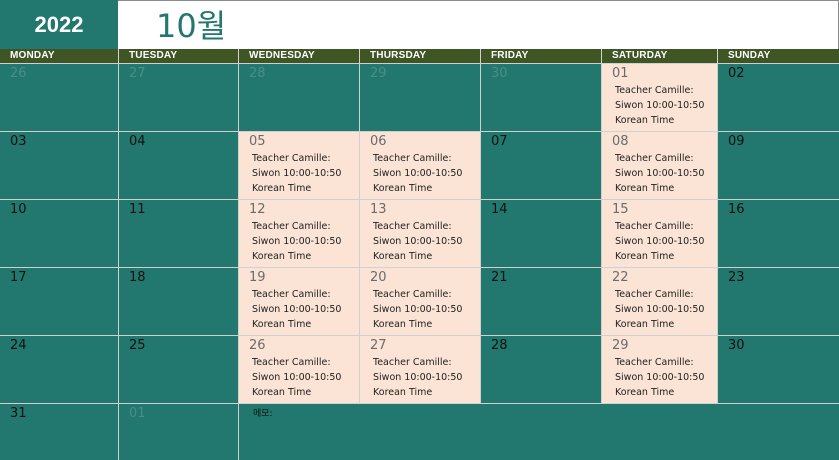 Image resolution: width=839 pixels, height=460 pixels. I want to click on day-cell: 31, so click(59, 432).